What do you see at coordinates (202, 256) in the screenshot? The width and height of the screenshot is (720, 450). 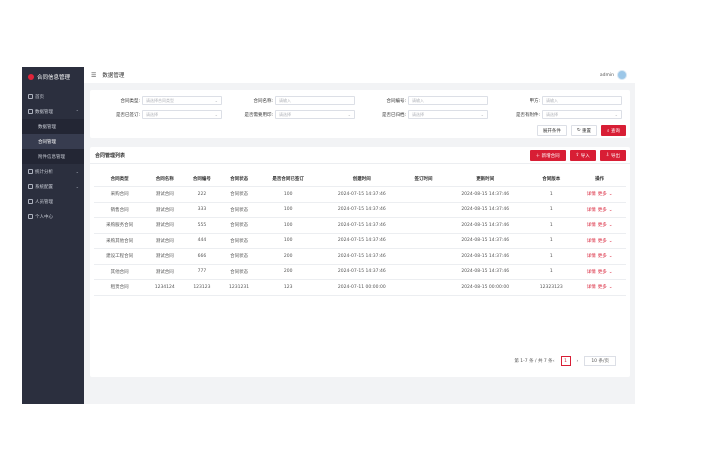 I see `table-cell: 666` at bounding box center [202, 256].